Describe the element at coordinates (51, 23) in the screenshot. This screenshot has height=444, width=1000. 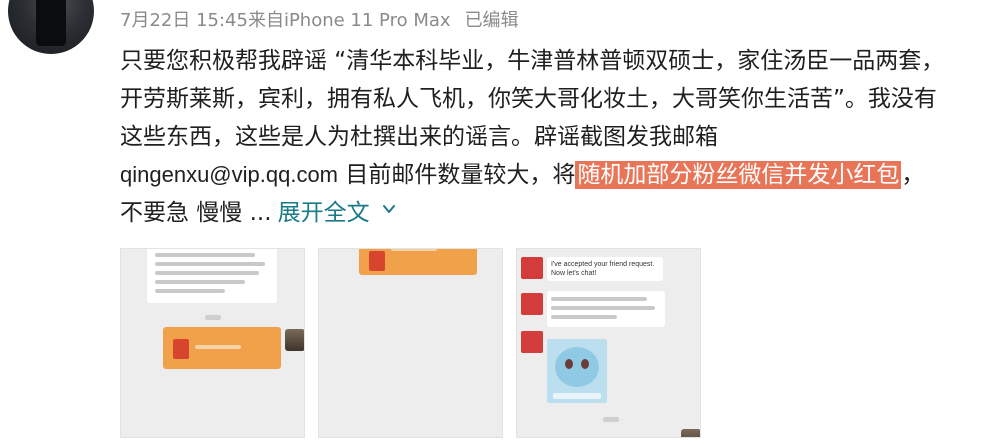
I see `avatar-figure` at that location.